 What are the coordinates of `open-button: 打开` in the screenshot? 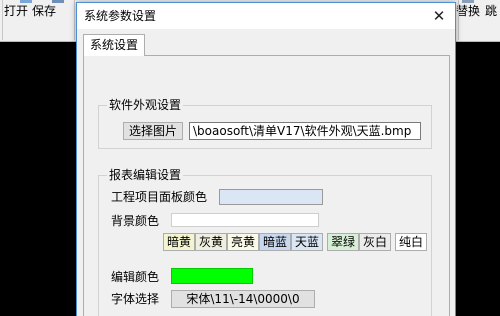 It's located at (16, 11).